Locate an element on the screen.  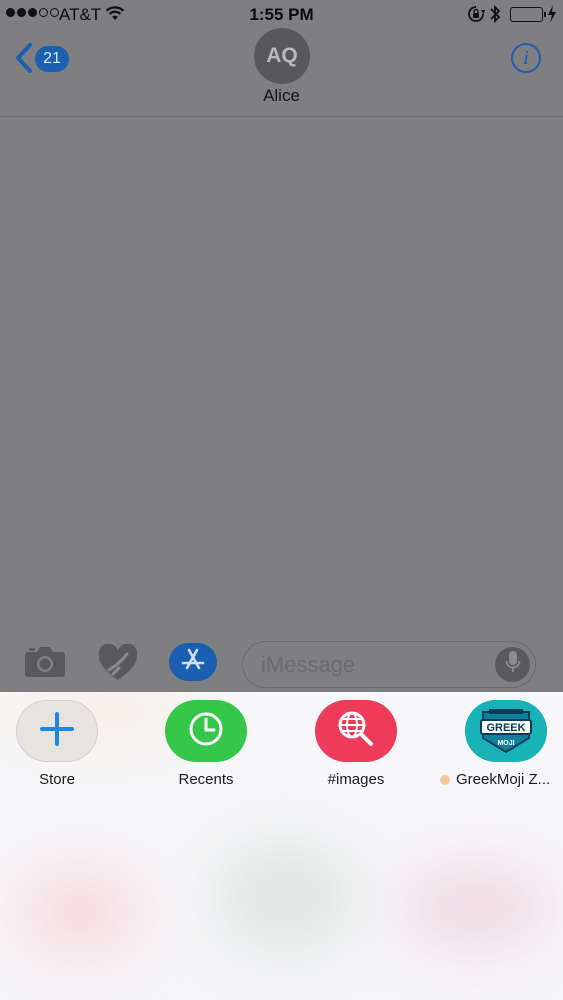
app-store-button is located at coordinates (193, 662).